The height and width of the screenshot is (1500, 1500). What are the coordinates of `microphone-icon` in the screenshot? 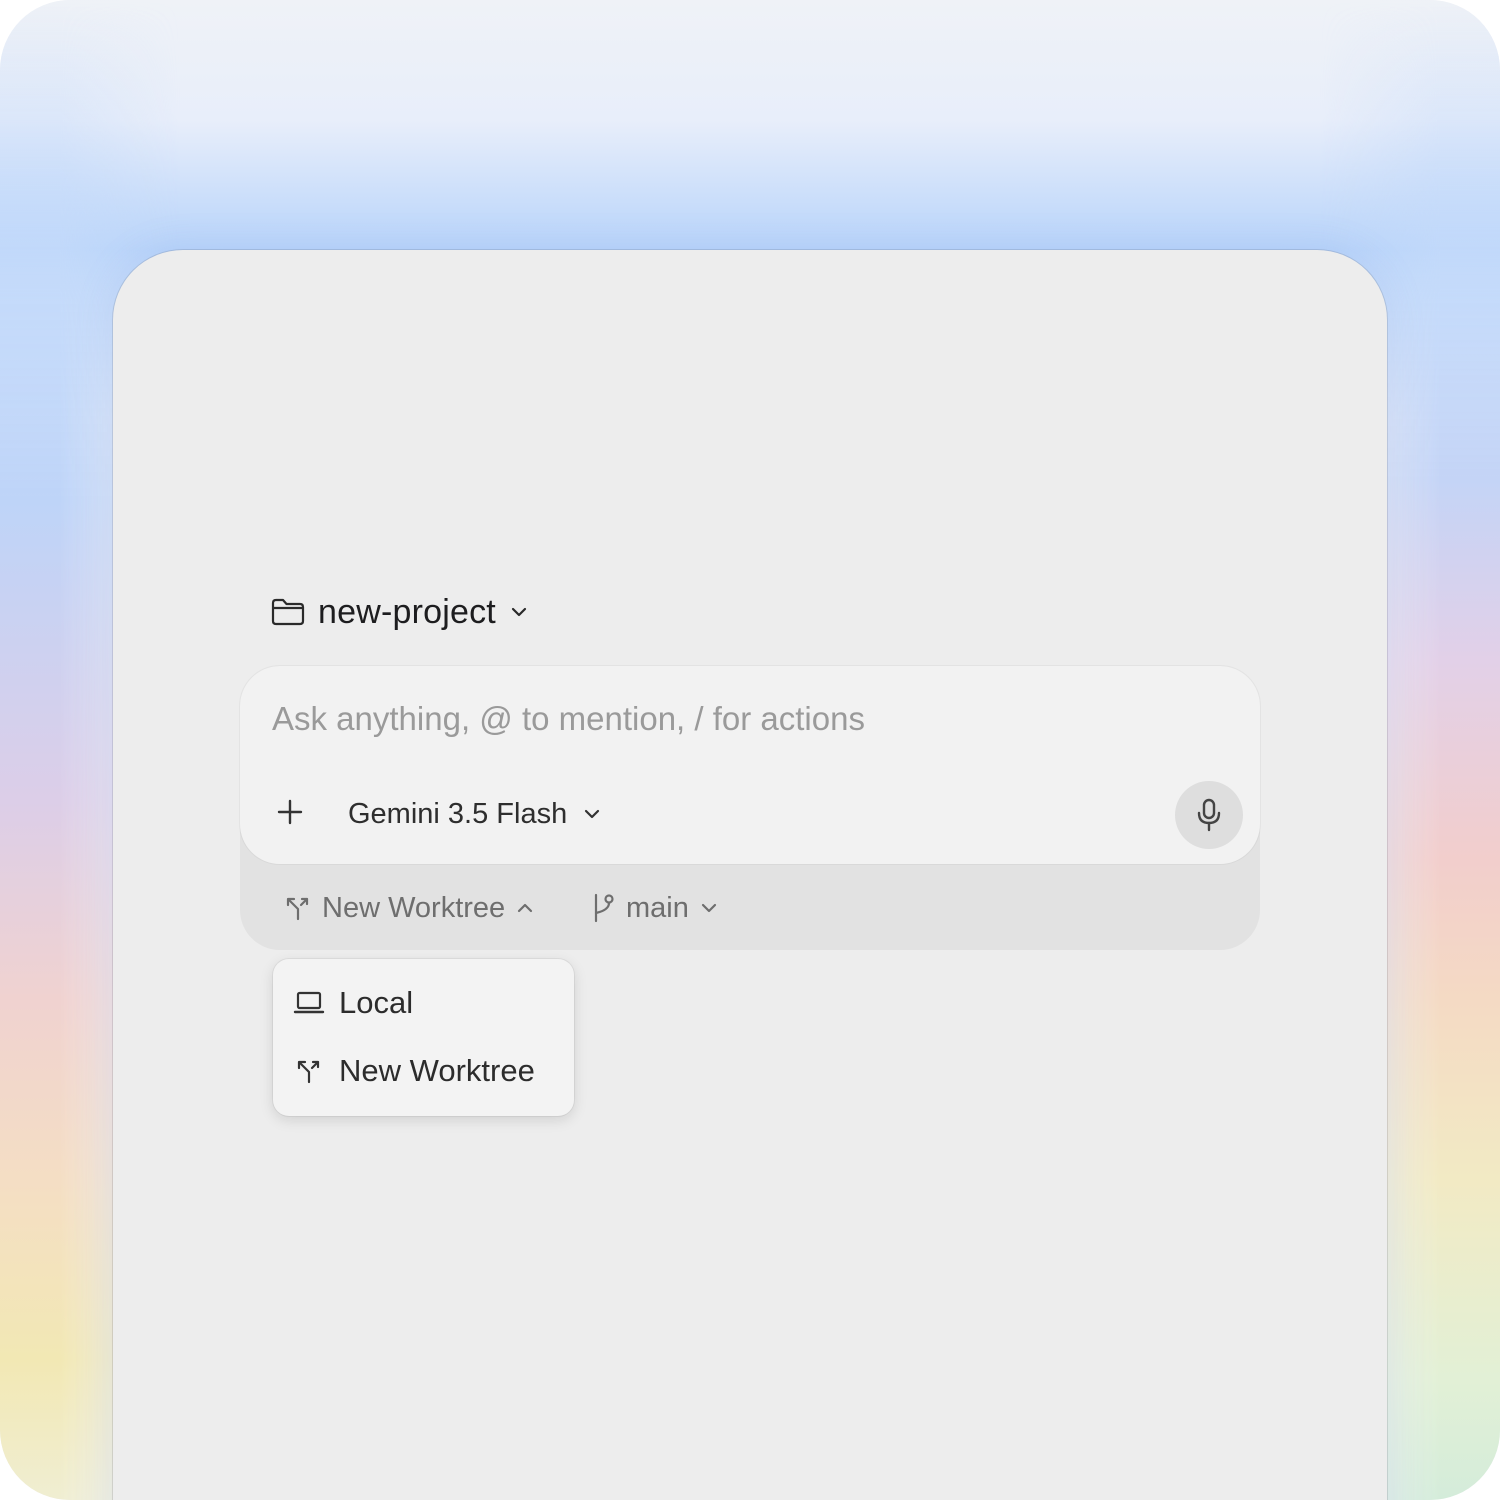 It's located at (1209, 815).